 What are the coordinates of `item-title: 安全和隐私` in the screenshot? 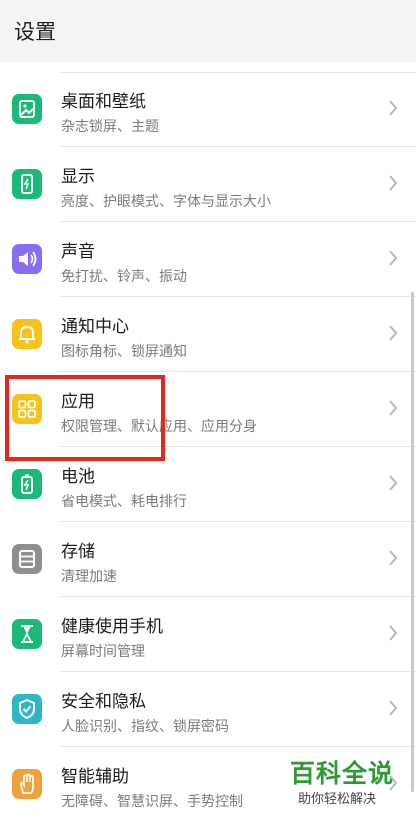 It's located at (103, 702).